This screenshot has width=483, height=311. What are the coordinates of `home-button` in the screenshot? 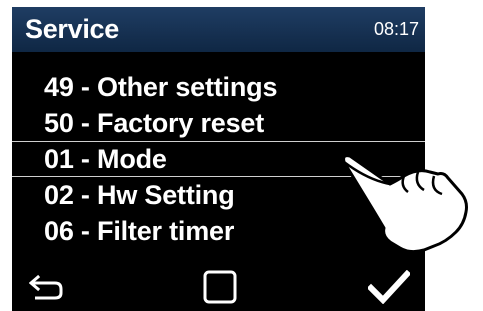 It's located at (220, 287).